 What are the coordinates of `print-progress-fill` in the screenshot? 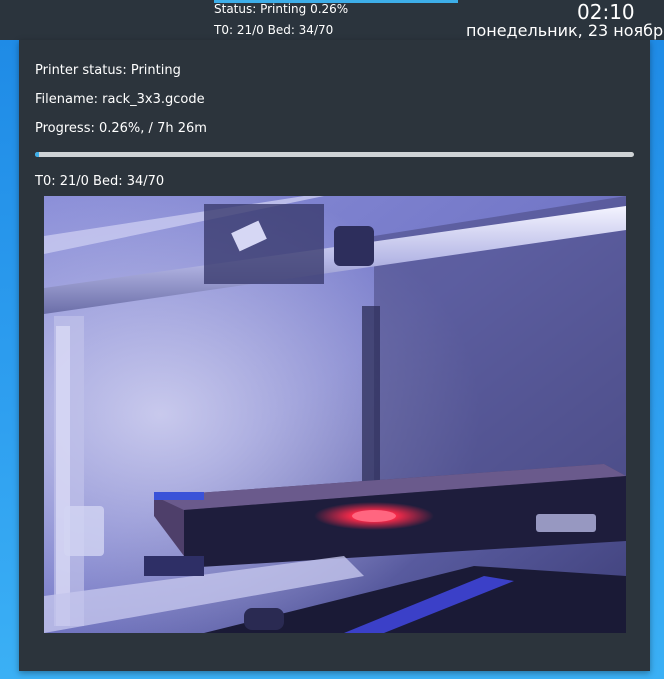 It's located at (37, 154).